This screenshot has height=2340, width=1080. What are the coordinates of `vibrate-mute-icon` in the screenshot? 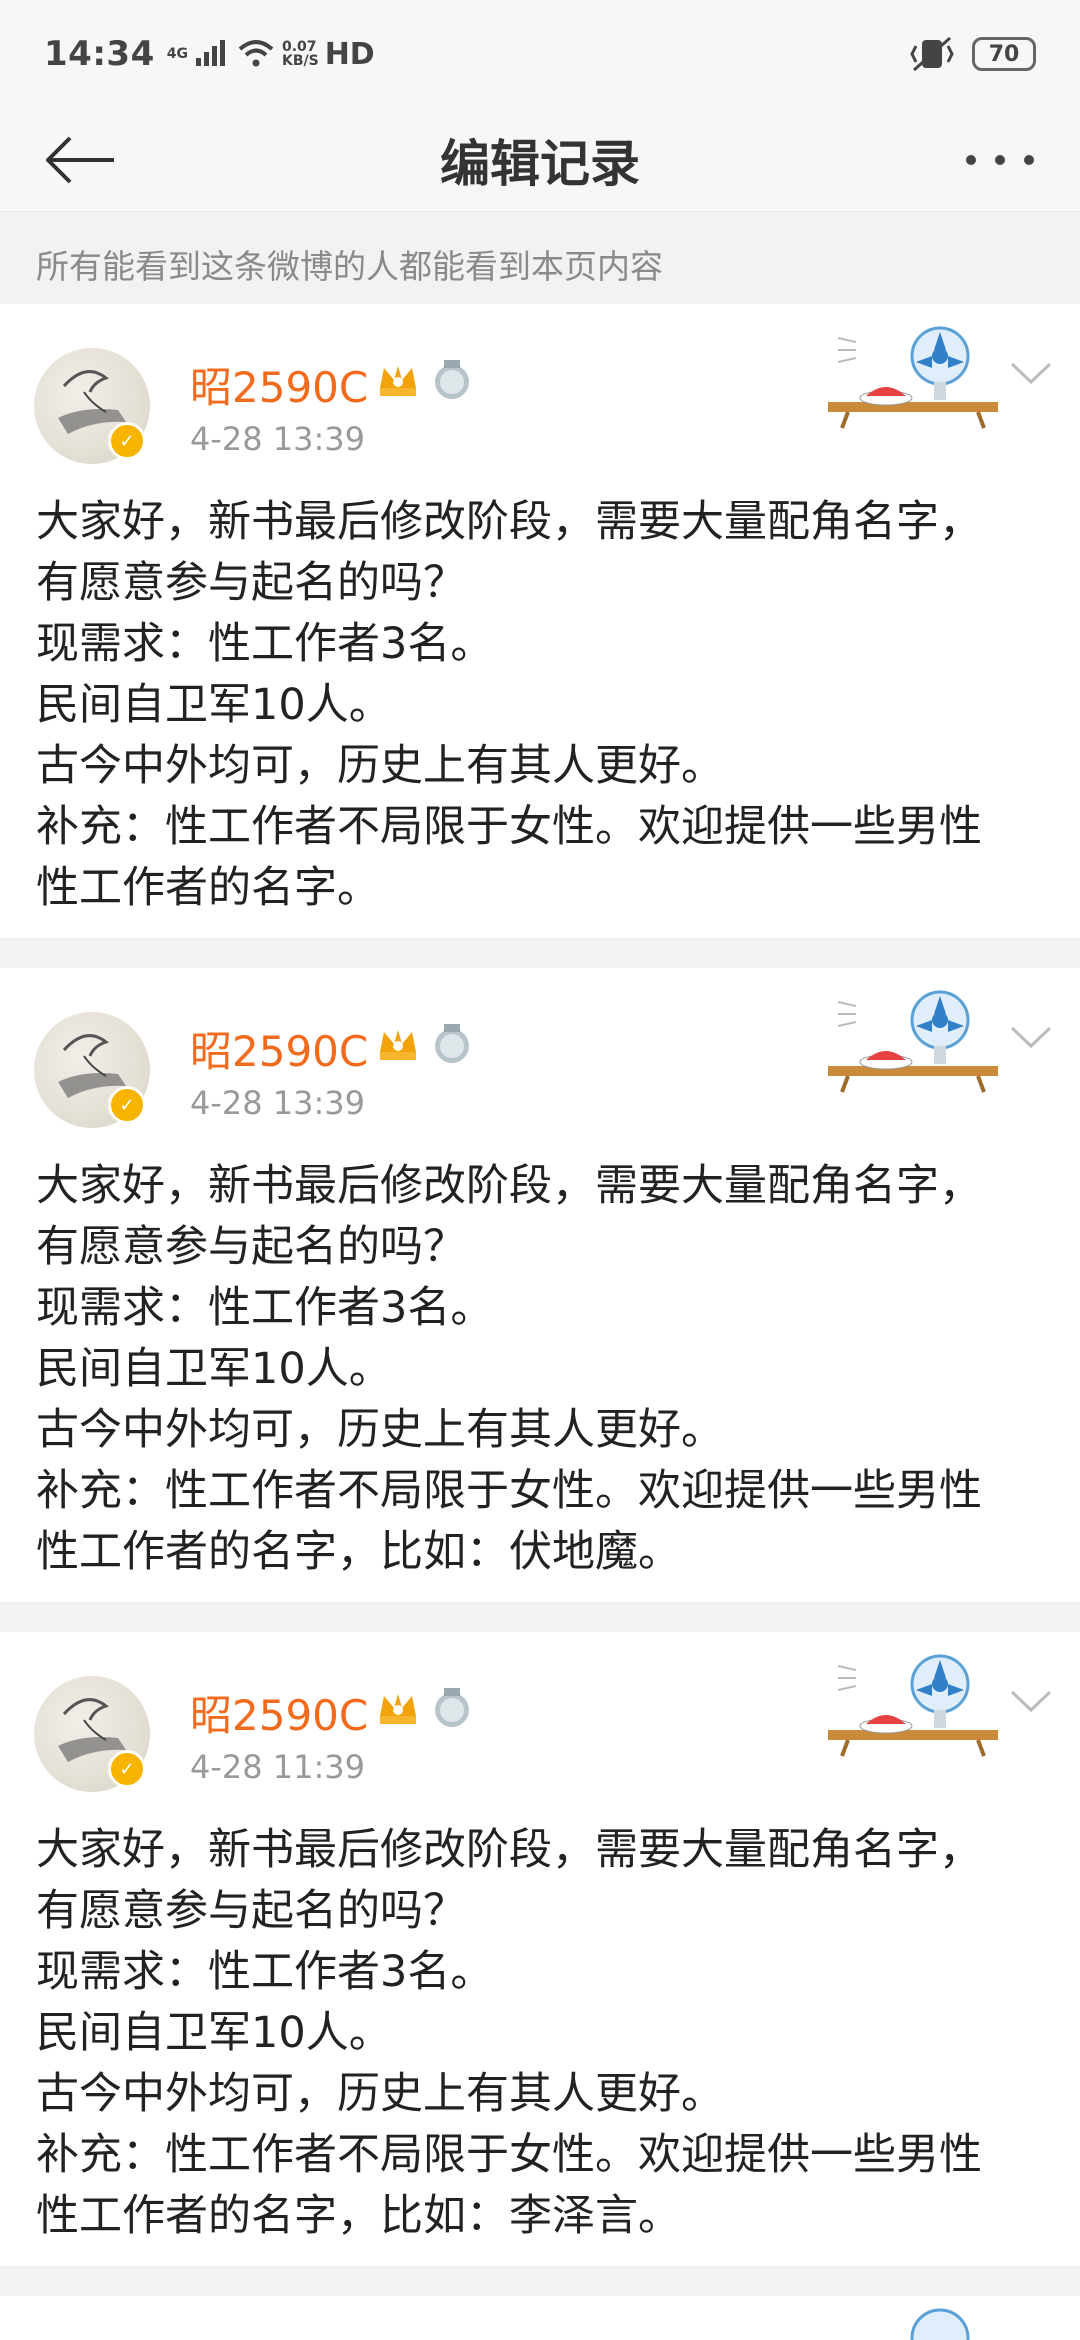 It's located at (932, 54).